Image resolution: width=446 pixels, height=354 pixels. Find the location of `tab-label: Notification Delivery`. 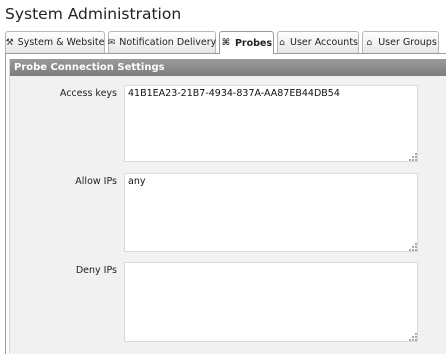

tab-label: Notification Delivery is located at coordinates (168, 42).